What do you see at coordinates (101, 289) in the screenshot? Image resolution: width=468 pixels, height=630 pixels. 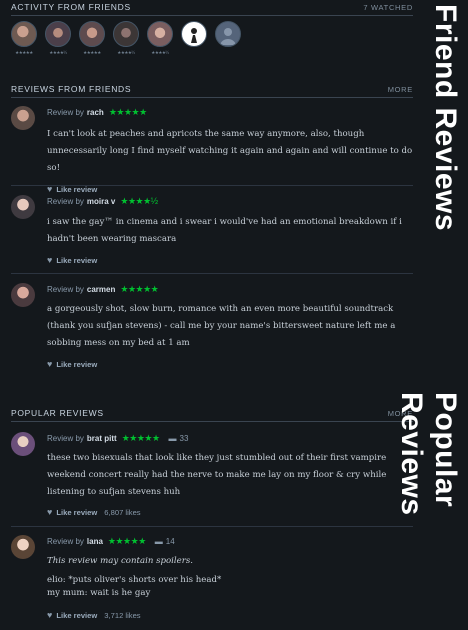 I see `reviewer-name: carmen` at bounding box center [101, 289].